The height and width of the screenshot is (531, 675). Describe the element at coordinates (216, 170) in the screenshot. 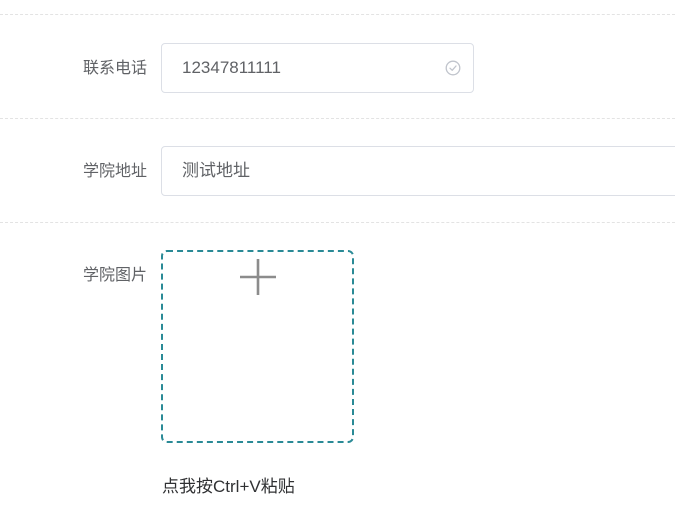

I see `address-input-value: 测试地址` at that location.